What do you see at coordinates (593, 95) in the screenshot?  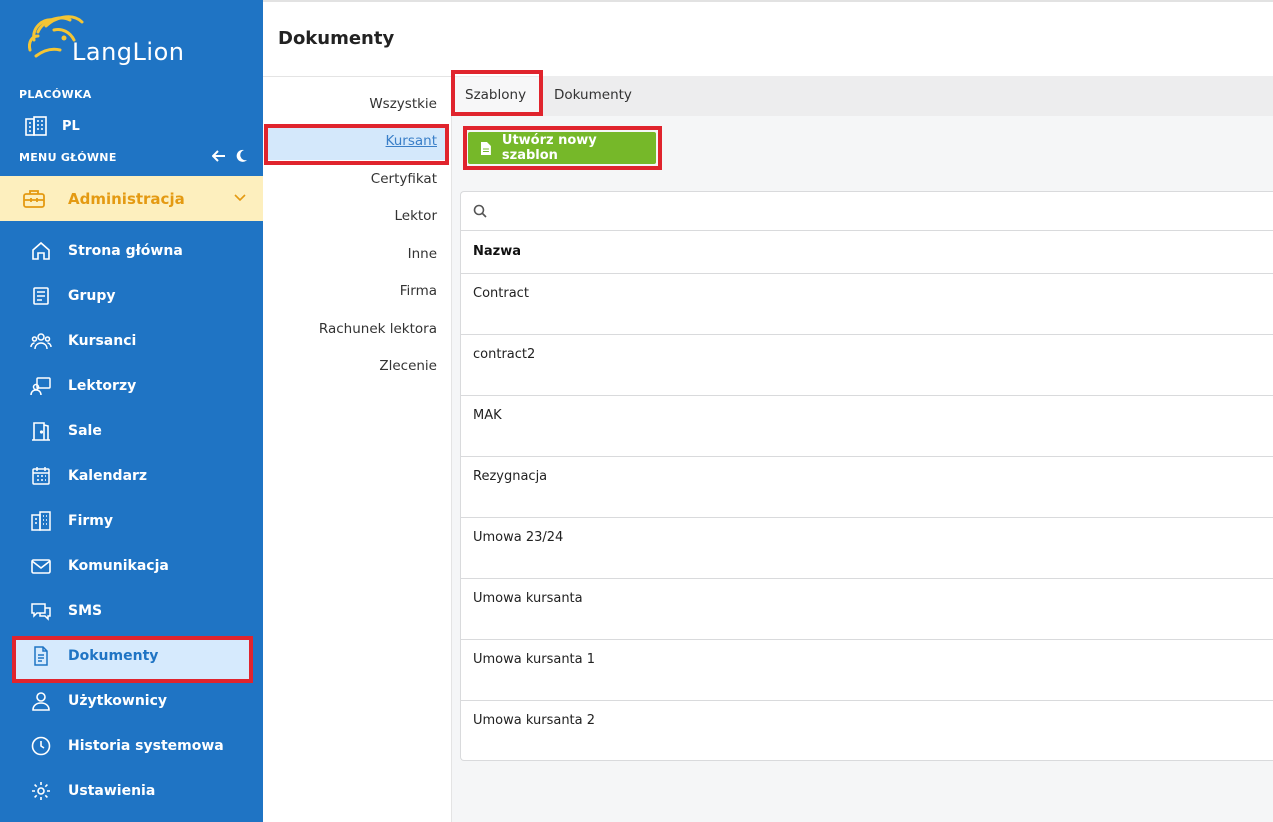 I see `tab-dokumenty: Dokumenty` at bounding box center [593, 95].